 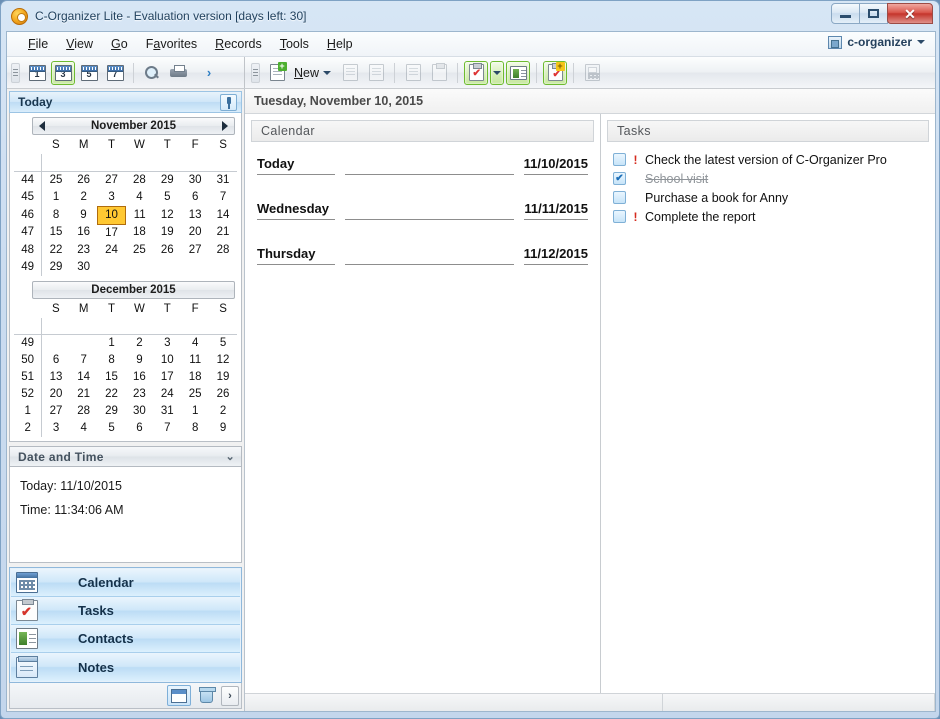 What do you see at coordinates (125, 611) in the screenshot?
I see `sidebar-item-tasks: Tasks` at bounding box center [125, 611].